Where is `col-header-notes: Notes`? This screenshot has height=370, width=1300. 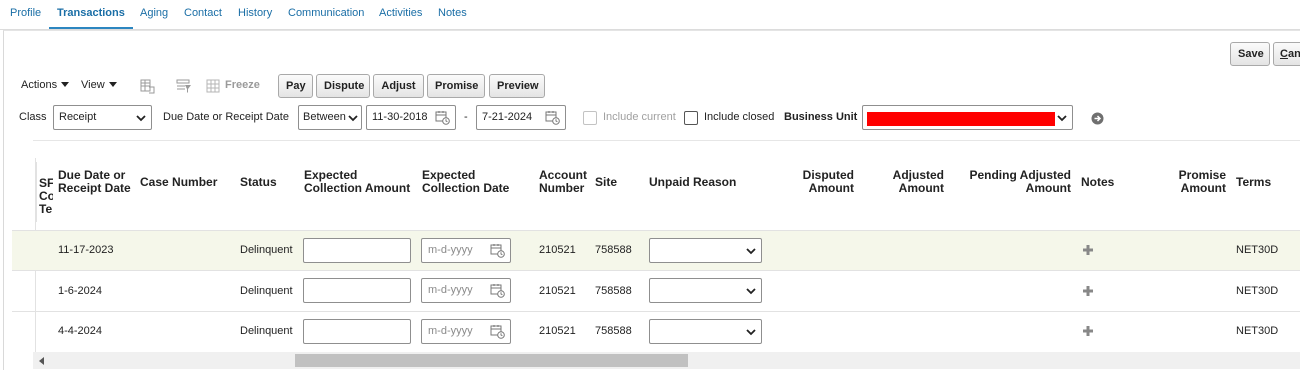
col-header-notes: Notes is located at coordinates (1097, 182).